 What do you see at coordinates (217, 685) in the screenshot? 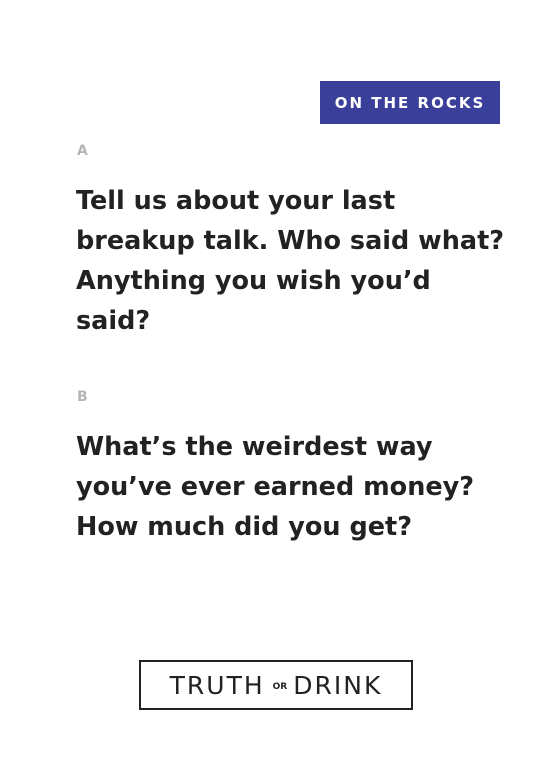
I see `logo-truth-word: TRUTH` at bounding box center [217, 685].